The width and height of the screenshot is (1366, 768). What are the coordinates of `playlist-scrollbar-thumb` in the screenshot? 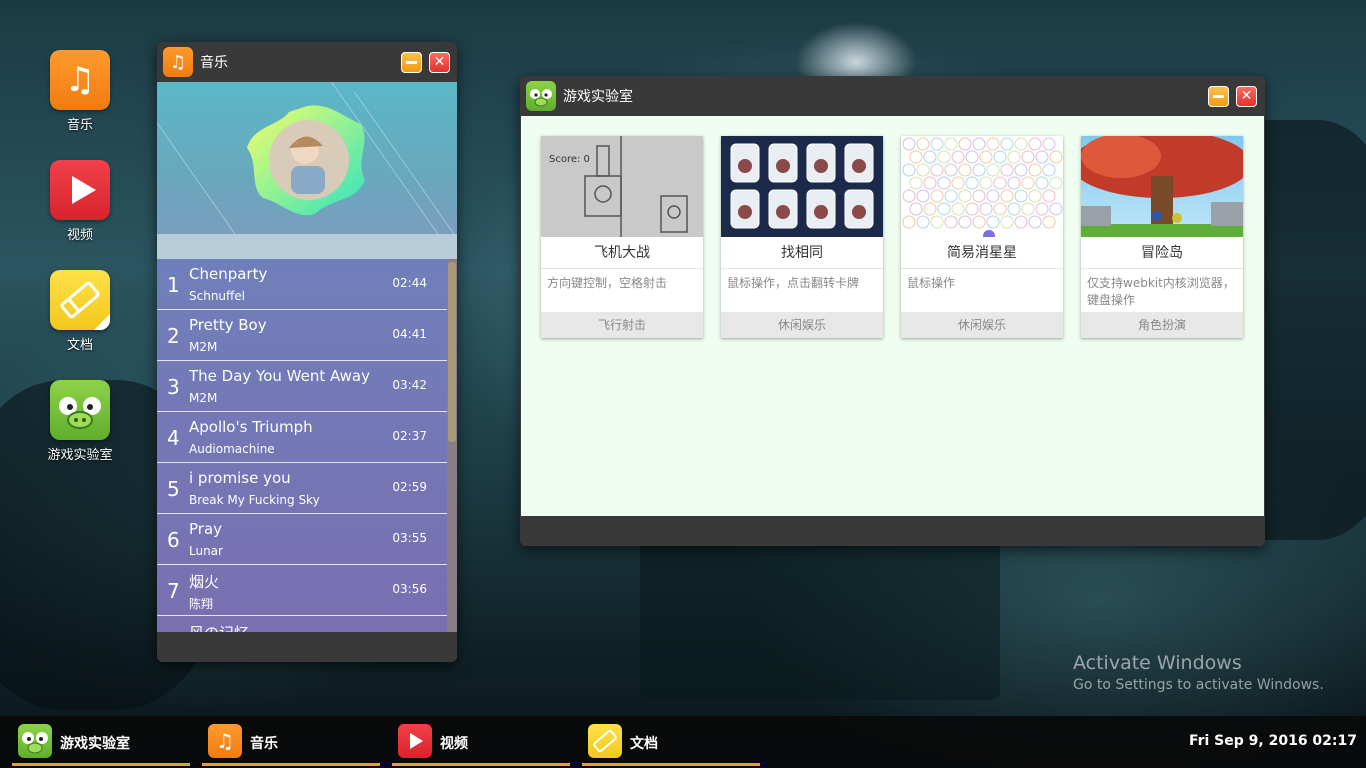 It's located at (452, 352).